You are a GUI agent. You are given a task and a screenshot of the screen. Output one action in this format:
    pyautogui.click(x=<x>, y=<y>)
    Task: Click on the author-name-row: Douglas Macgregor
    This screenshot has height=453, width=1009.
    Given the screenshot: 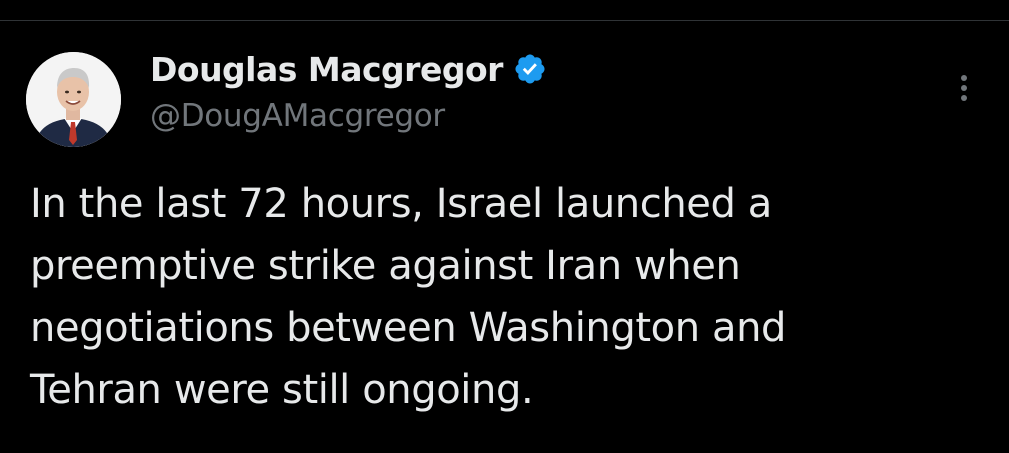 What is the action you would take?
    pyautogui.click(x=348, y=69)
    